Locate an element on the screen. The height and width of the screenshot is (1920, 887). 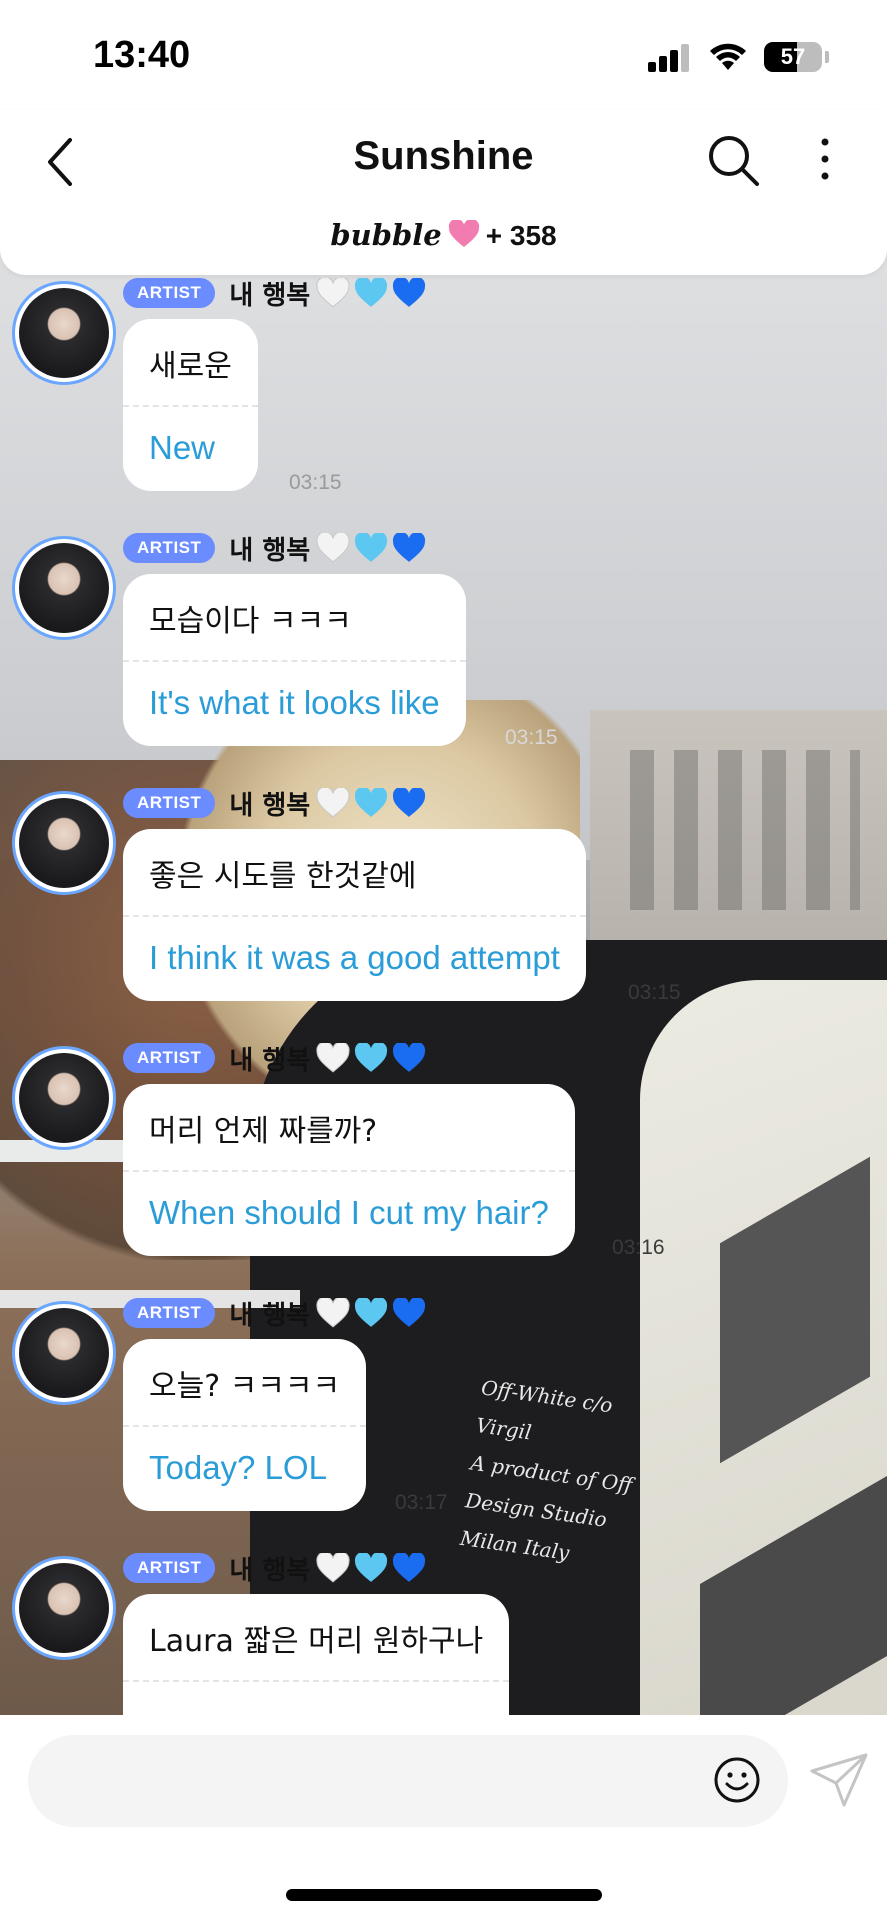
message-bubble: 모습이다 ㅋㅋㅋ It's what it looks like is located at coordinates (294, 660).